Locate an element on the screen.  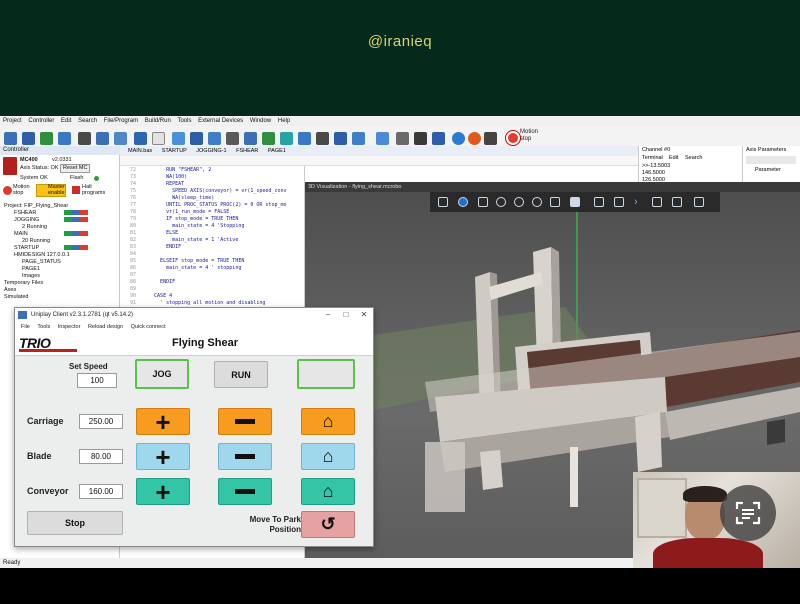
lens-scan-button is located at coordinates (748, 513).